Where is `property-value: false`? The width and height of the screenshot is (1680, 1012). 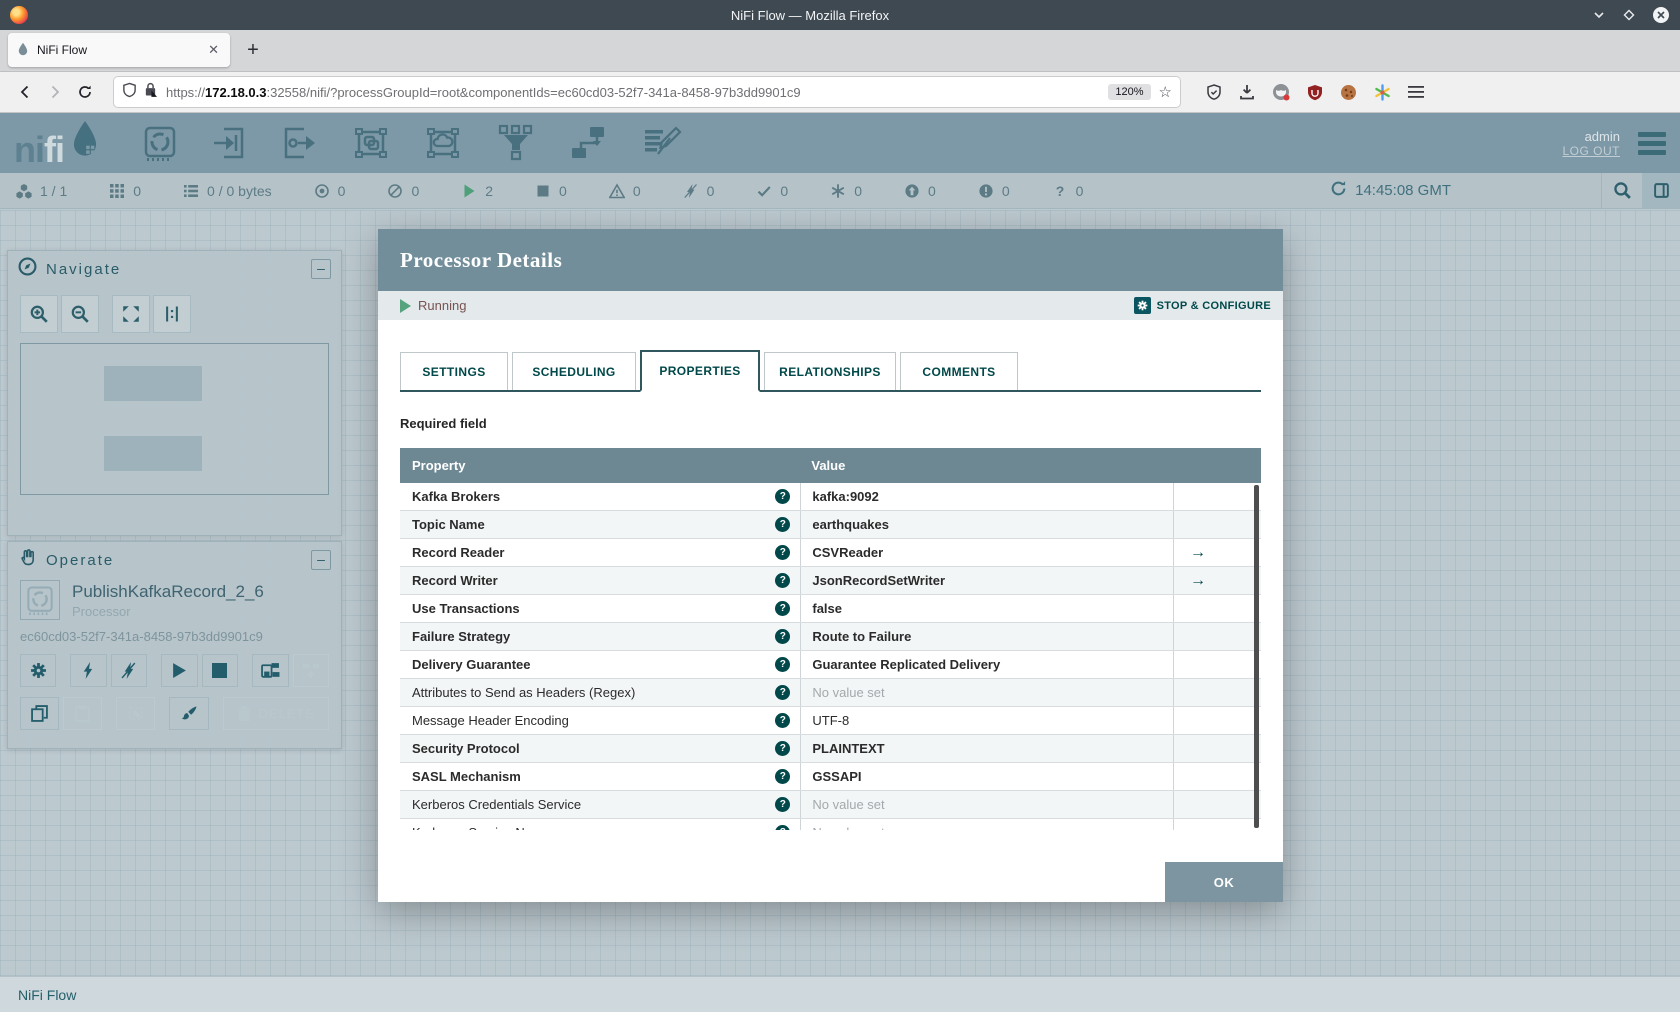
property-value: false is located at coordinates (986, 608).